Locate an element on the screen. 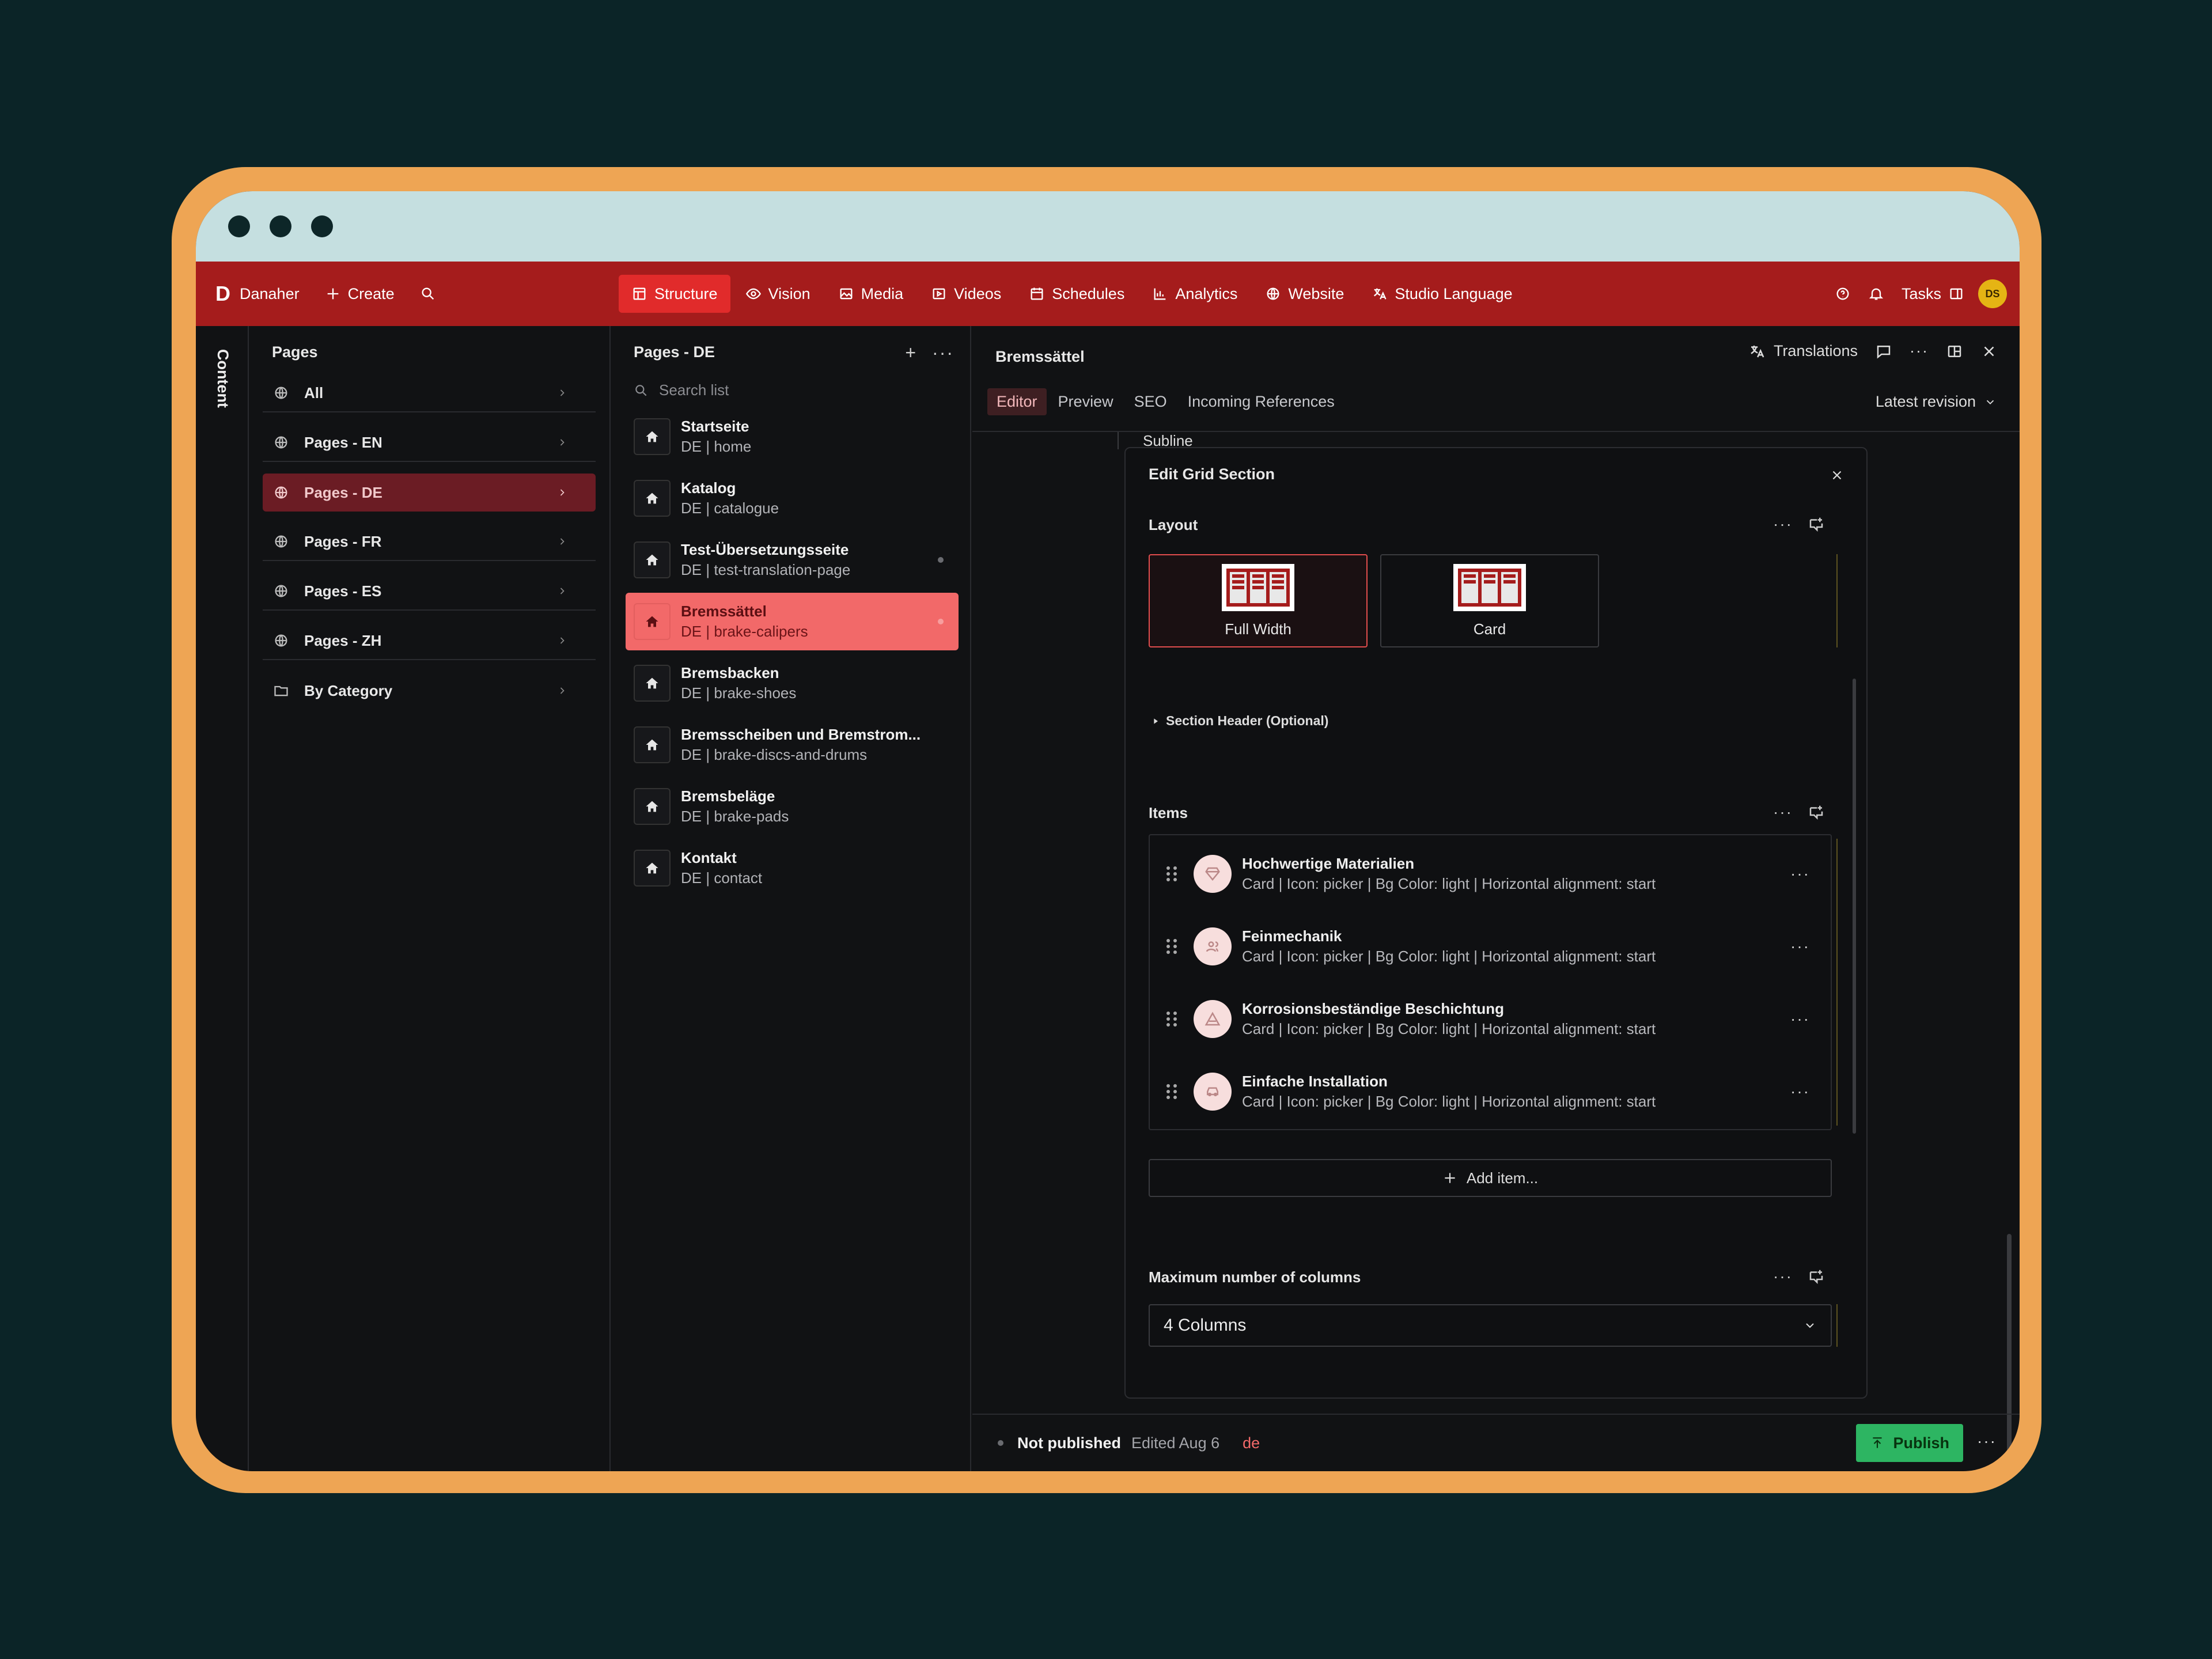 The width and height of the screenshot is (2212, 1659). tool-videos: Videos is located at coordinates (966, 294).